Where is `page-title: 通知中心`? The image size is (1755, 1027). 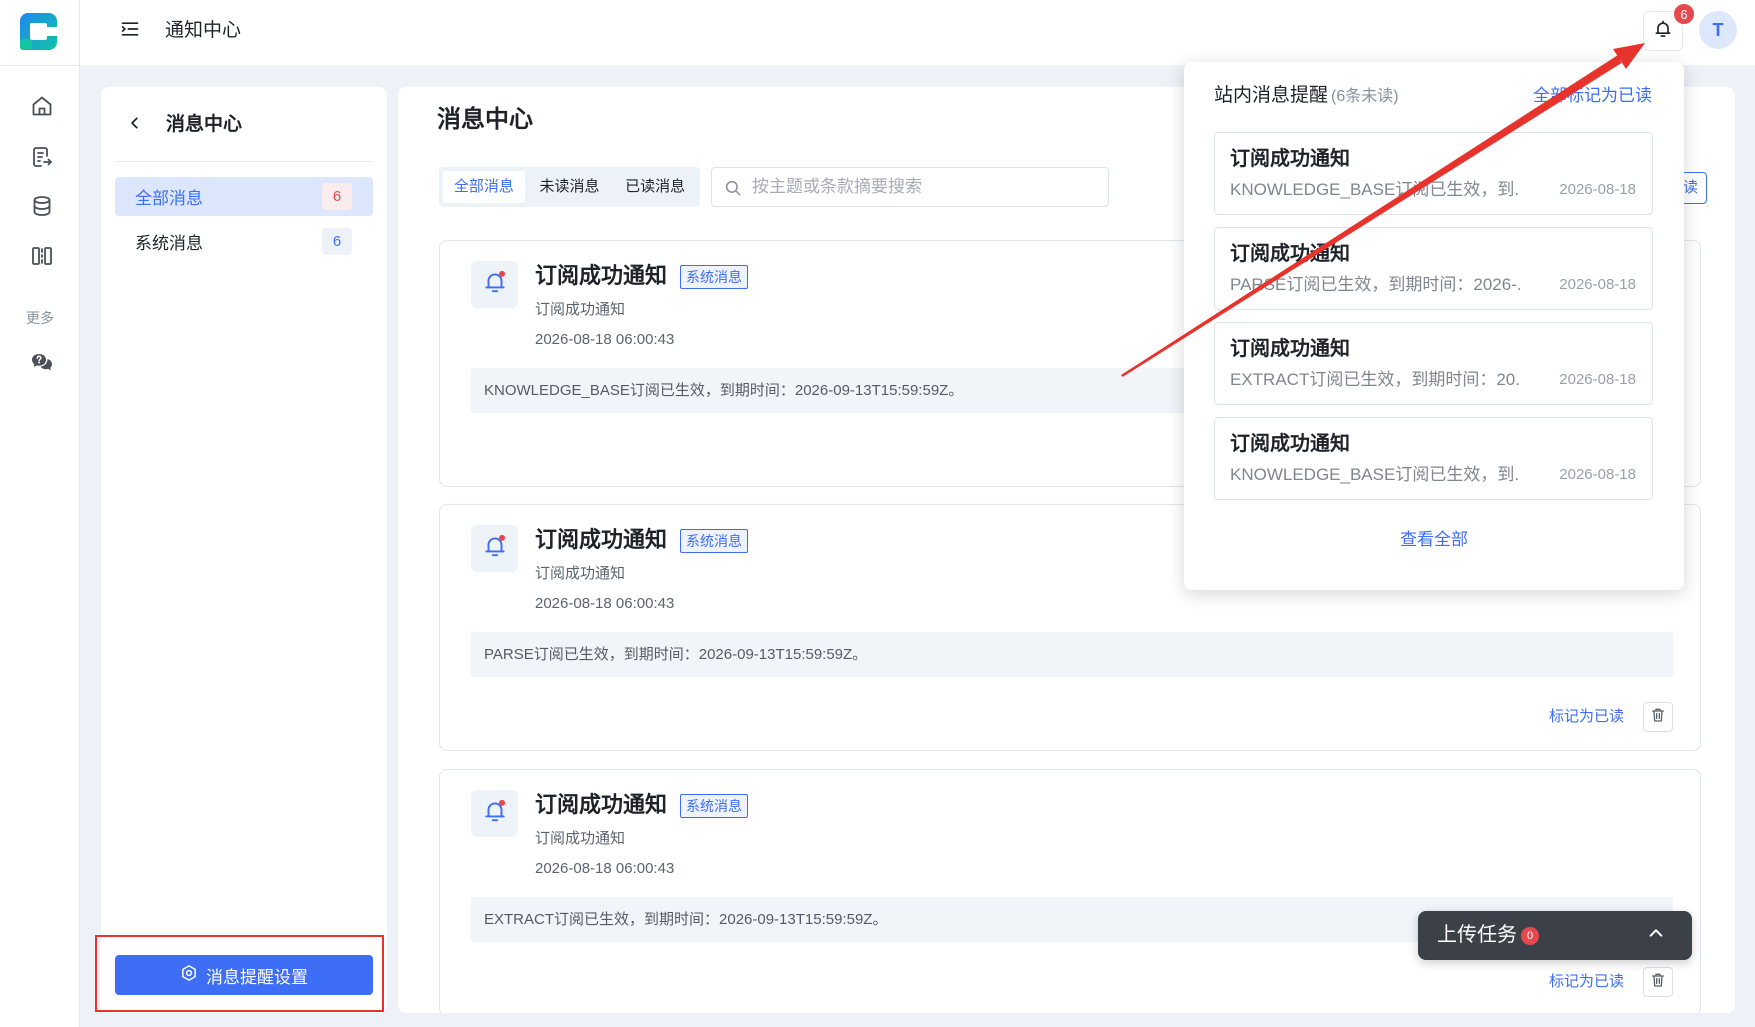 page-title: 通知中心 is located at coordinates (203, 30).